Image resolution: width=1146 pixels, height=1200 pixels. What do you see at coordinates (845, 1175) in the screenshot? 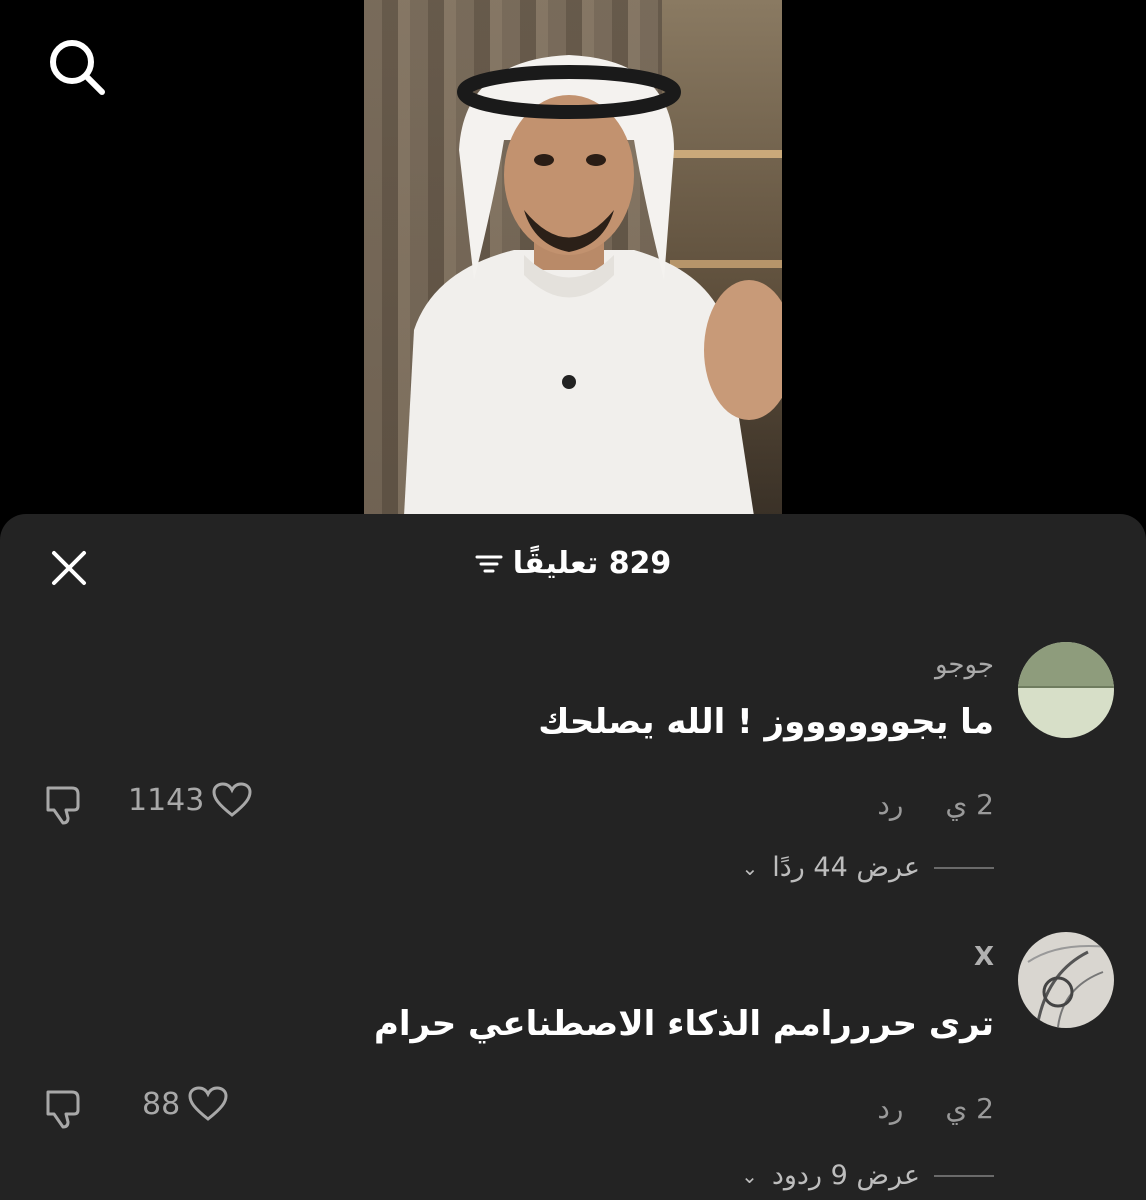
I see `view-replies-label: عرض 9 ردود` at bounding box center [845, 1175].